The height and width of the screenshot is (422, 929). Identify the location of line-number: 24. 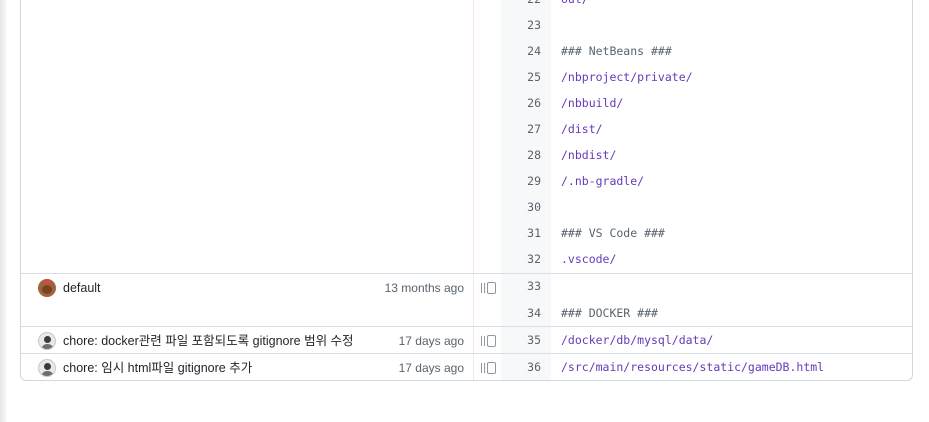
(521, 51).